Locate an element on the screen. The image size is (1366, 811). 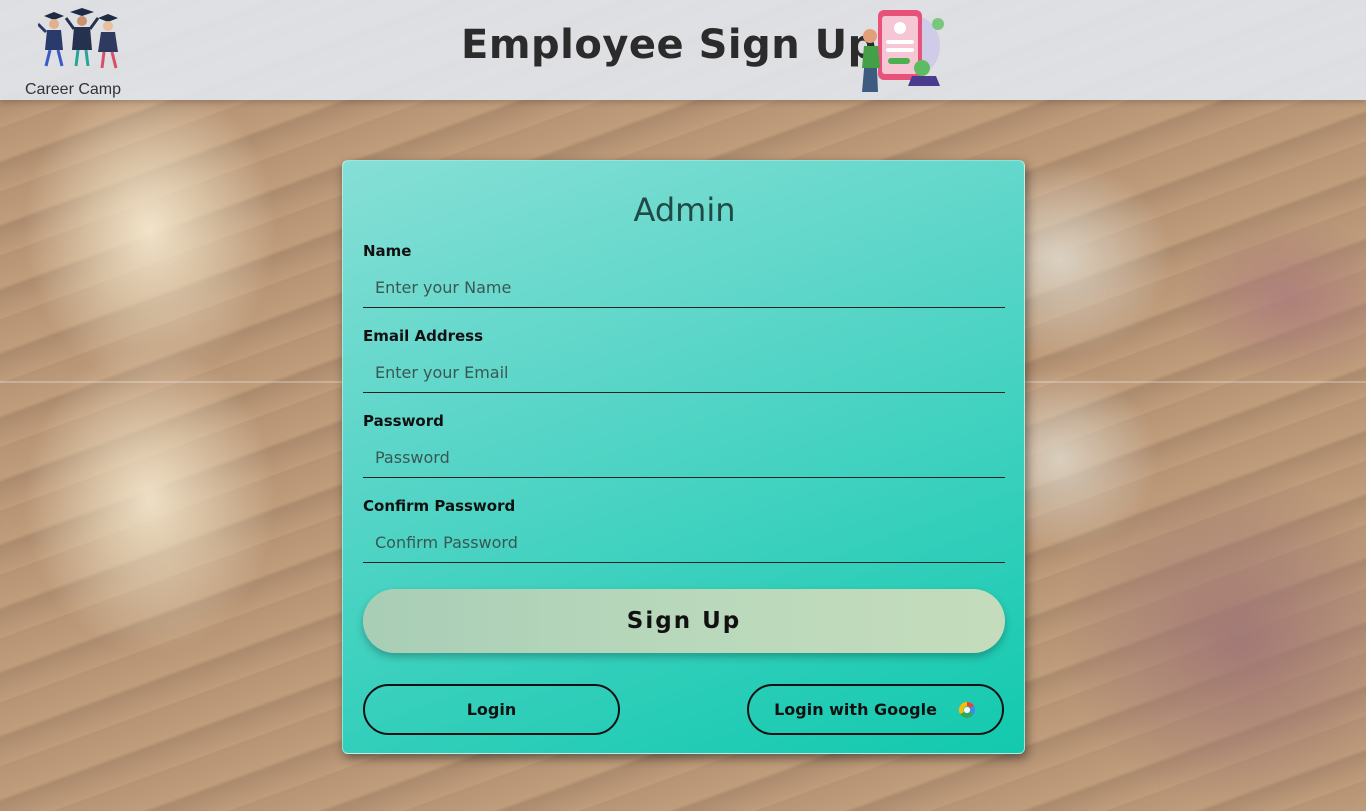
login-with-google-label: Login with Google is located at coordinates (855, 709).